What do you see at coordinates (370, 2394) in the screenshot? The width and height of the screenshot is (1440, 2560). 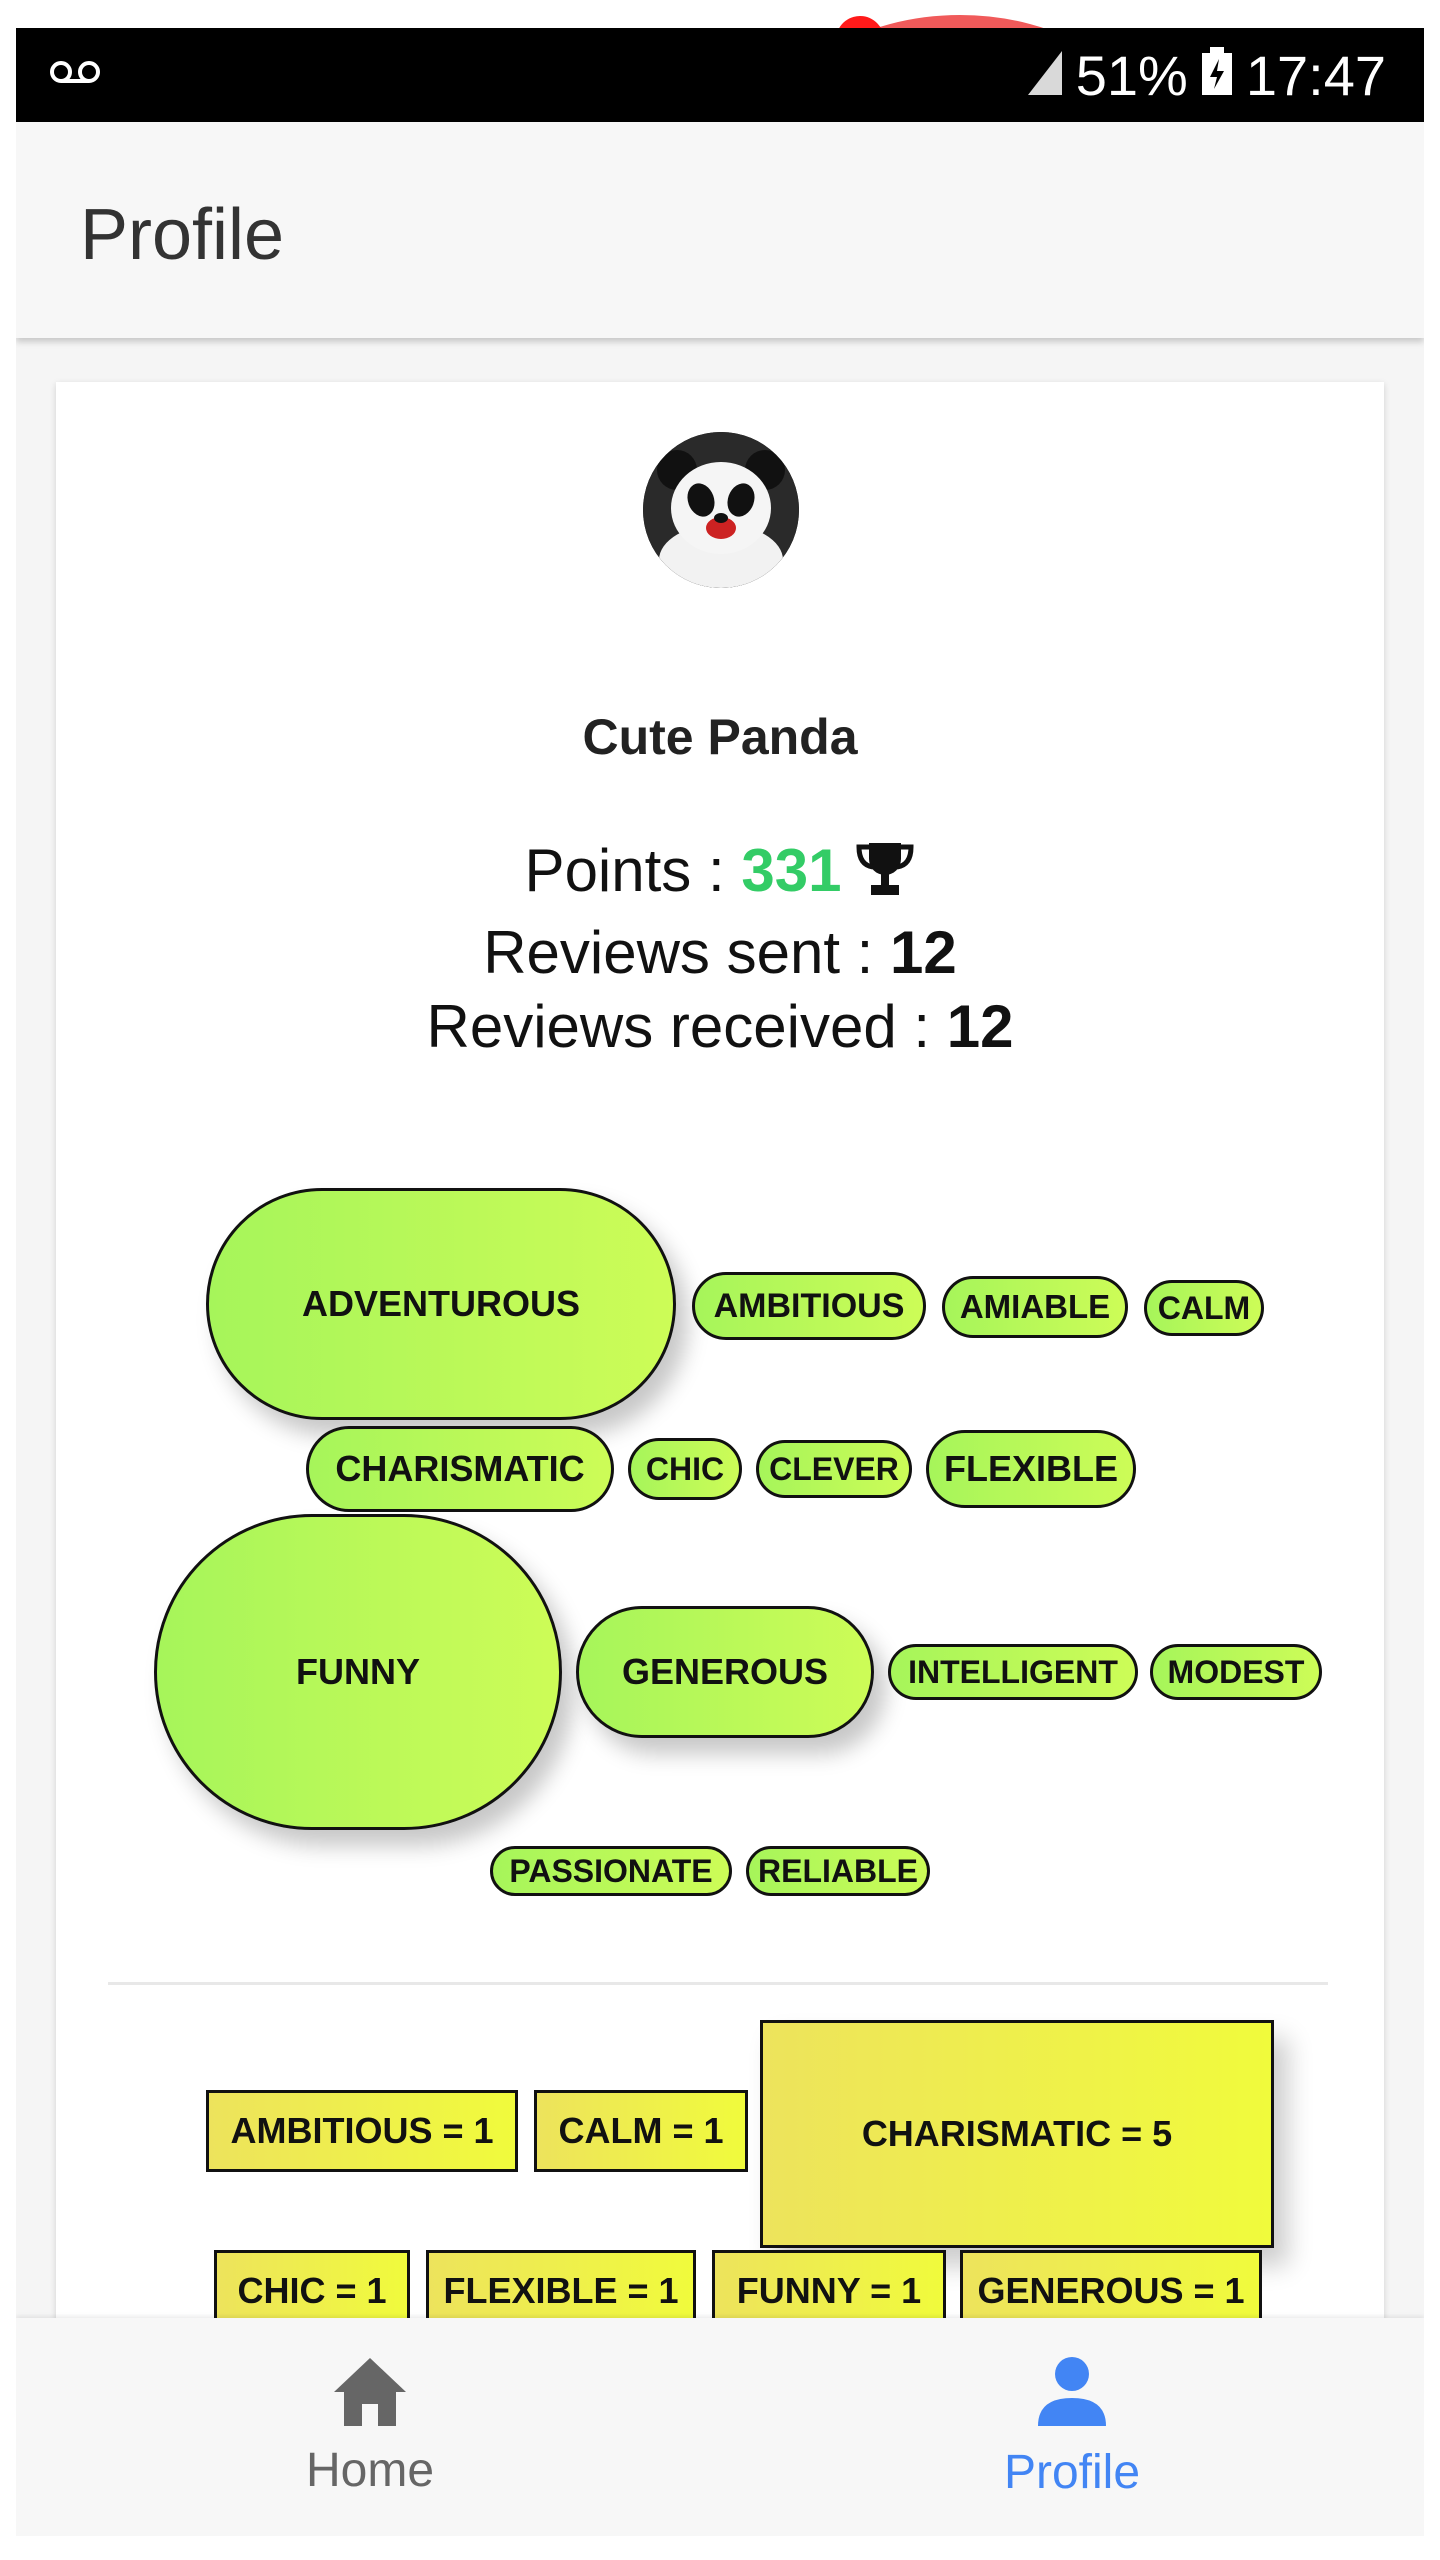 I see `home-icon` at bounding box center [370, 2394].